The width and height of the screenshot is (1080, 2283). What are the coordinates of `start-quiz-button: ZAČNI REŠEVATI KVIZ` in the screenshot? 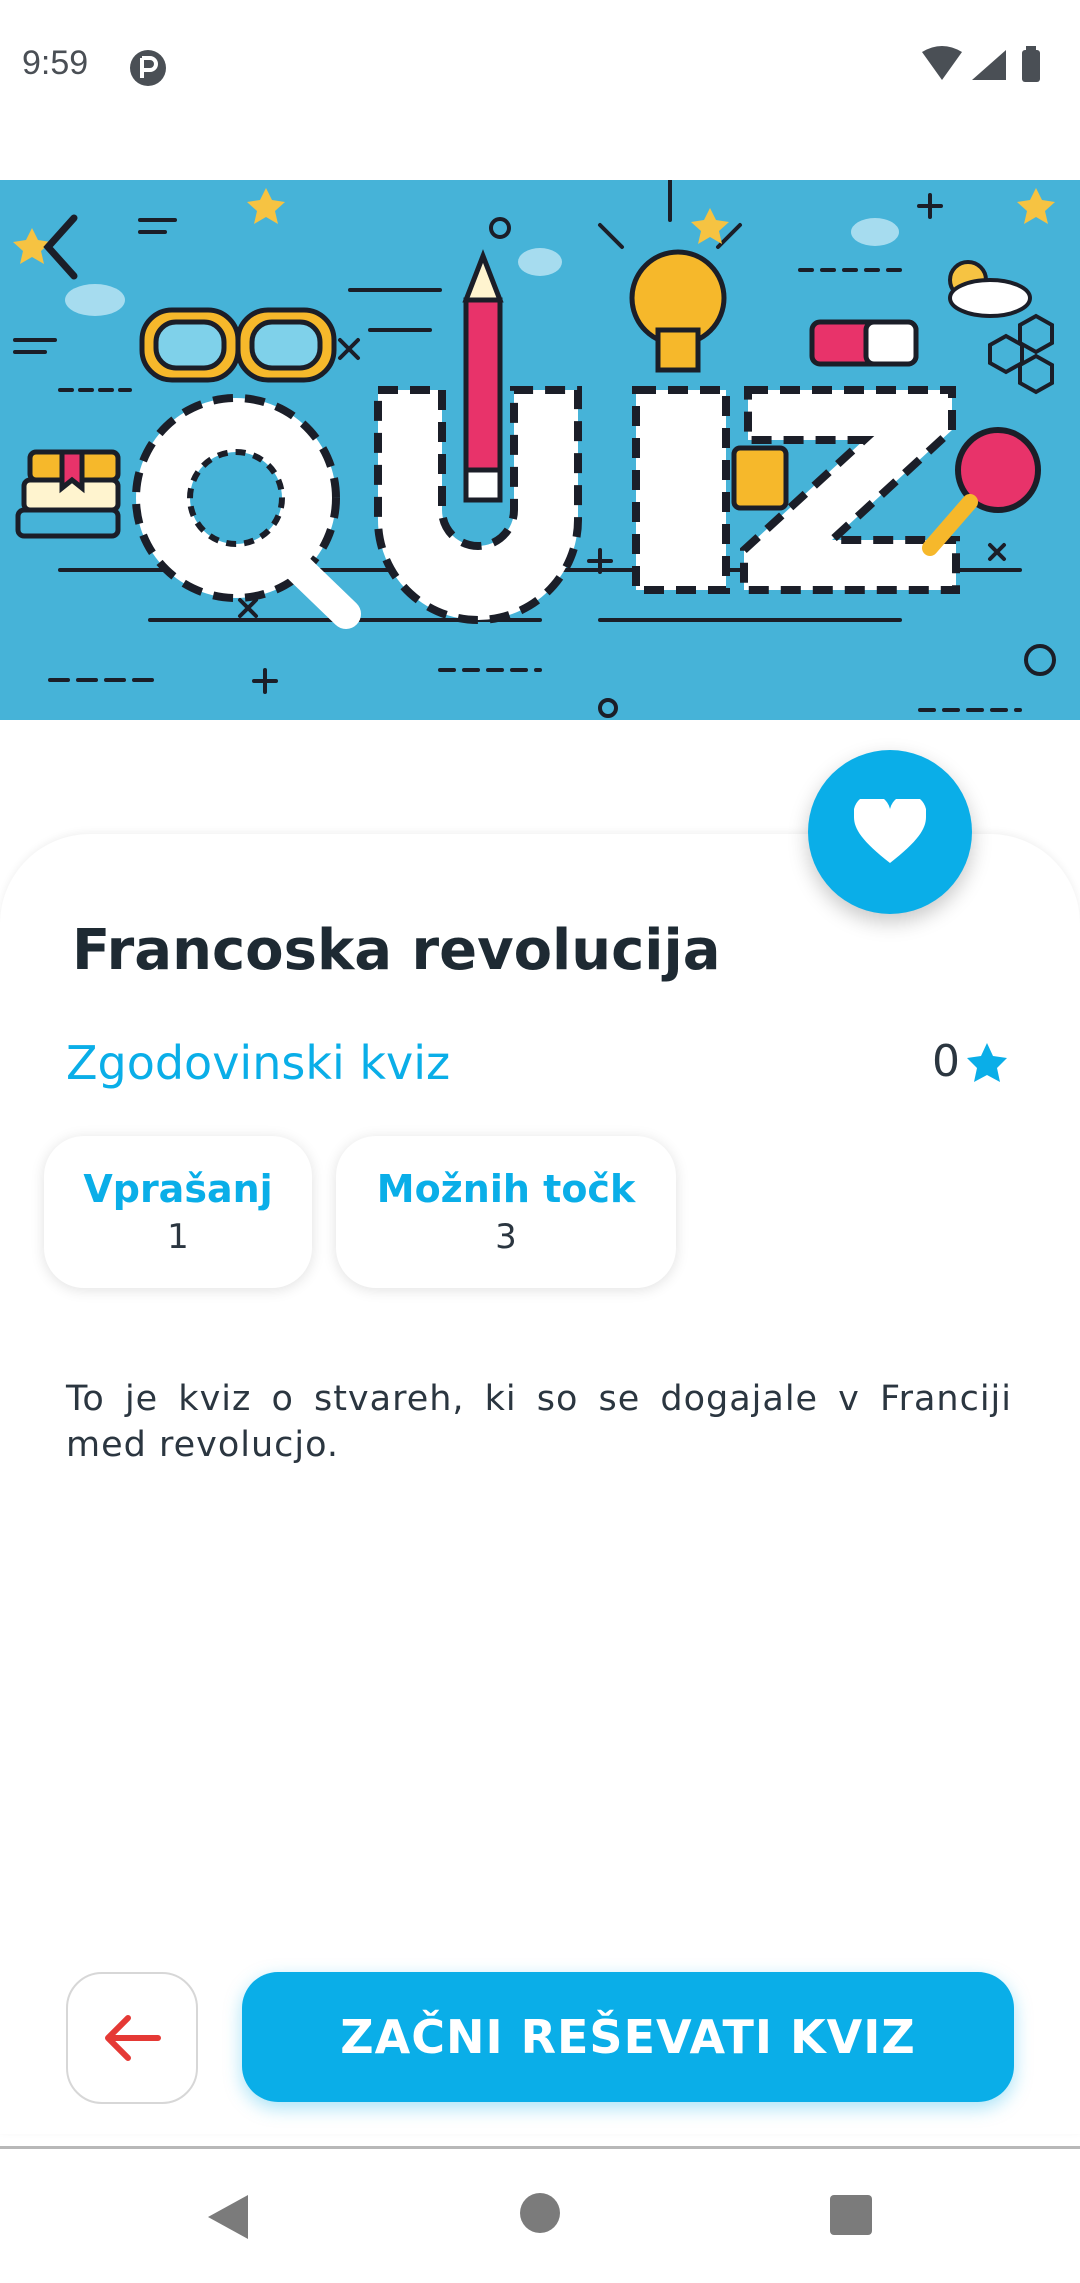 It's located at (628, 2037).